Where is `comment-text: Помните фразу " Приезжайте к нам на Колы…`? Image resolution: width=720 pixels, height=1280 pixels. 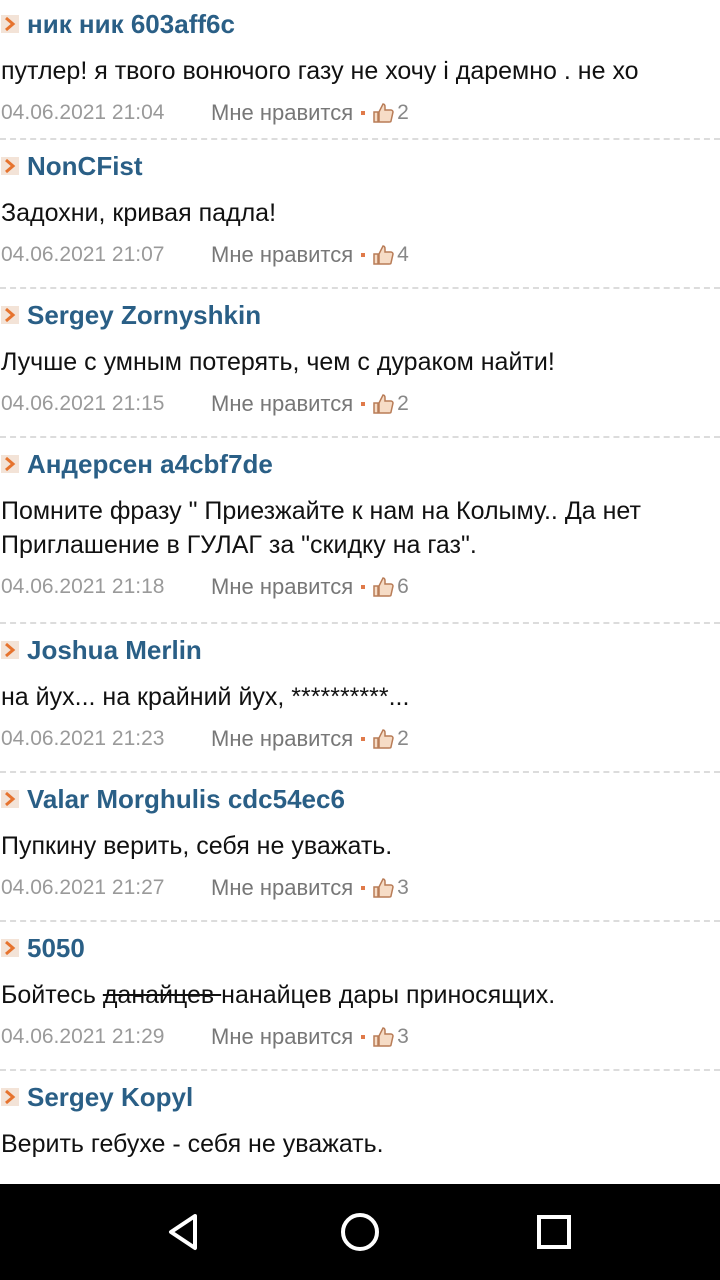
comment-text: Помните фразу " Приезжайте к нам на Колы… is located at coordinates (321, 511).